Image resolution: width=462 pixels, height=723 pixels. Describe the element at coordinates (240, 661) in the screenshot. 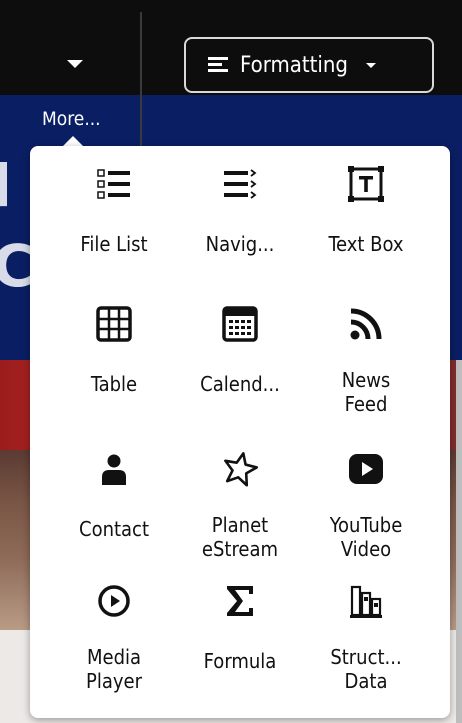

I see `widget-label: Formula` at that location.